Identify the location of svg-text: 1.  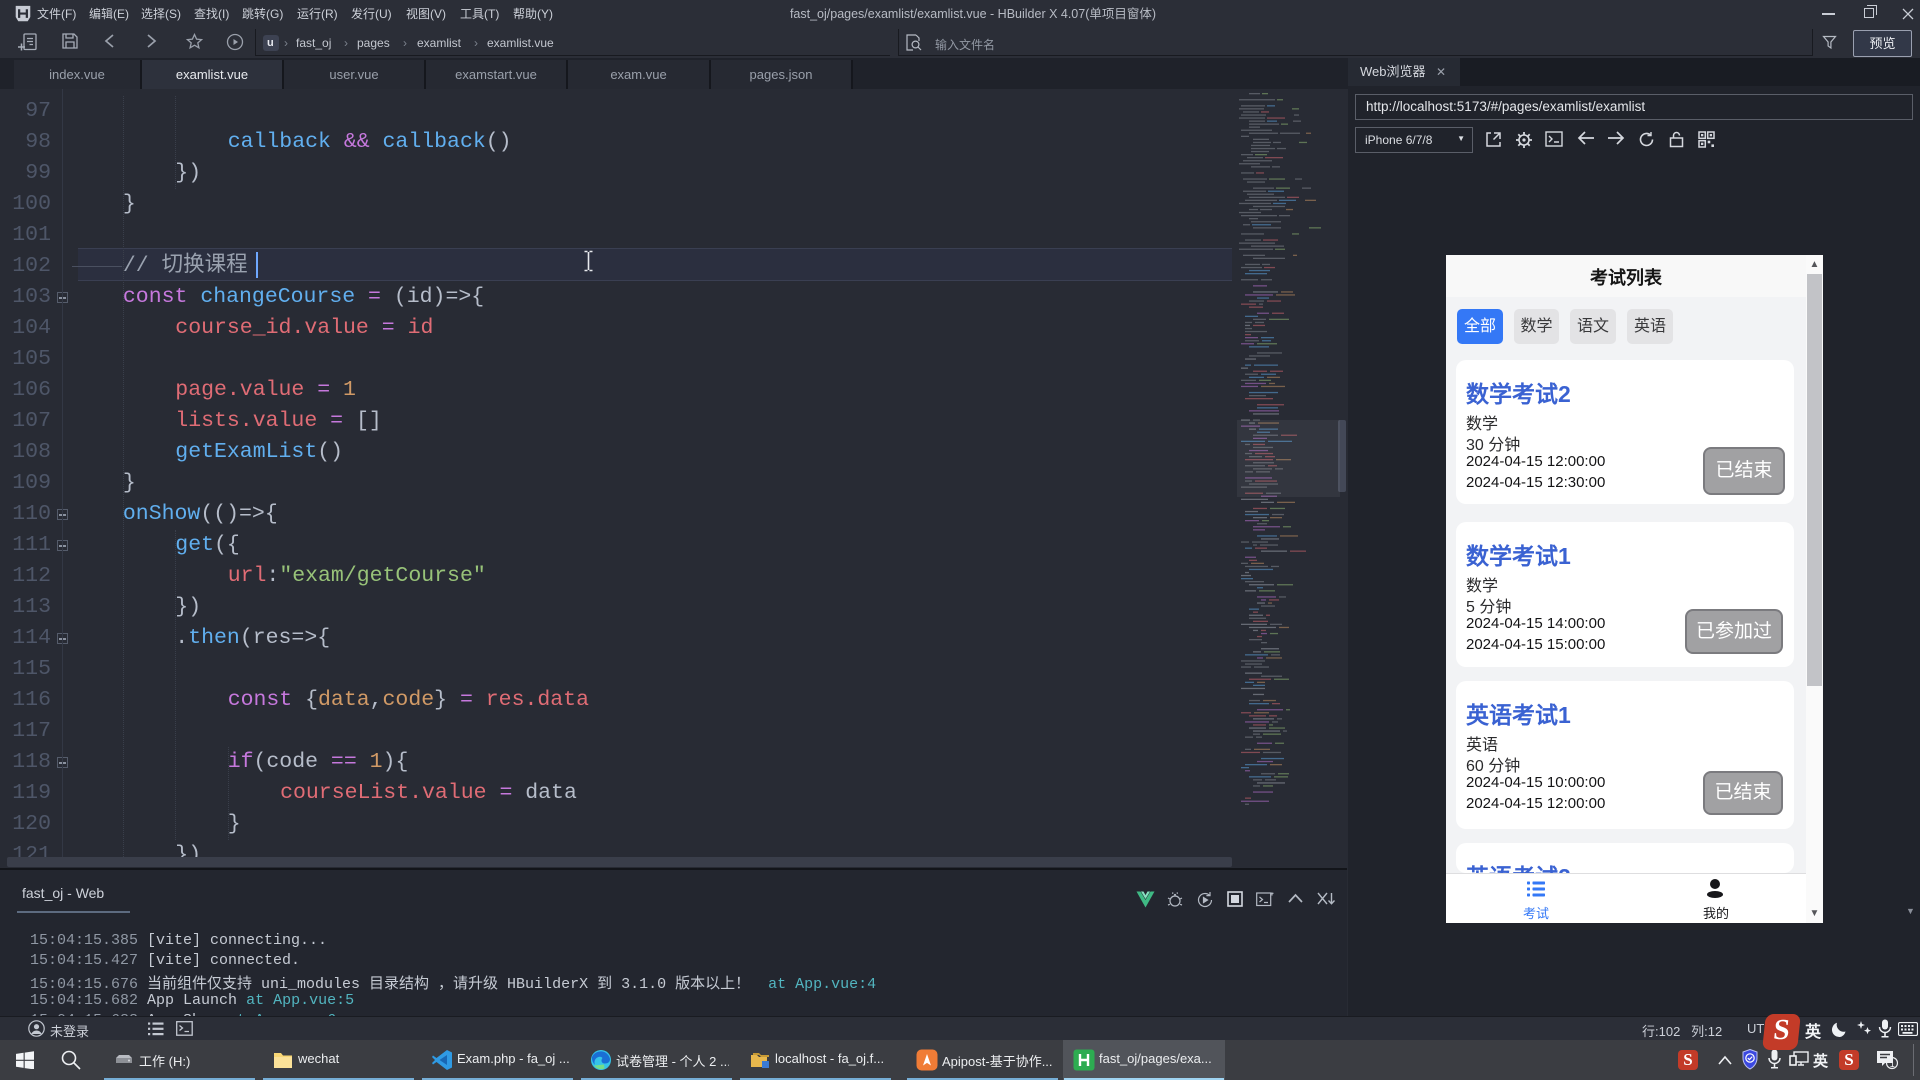
(1892, 1064).